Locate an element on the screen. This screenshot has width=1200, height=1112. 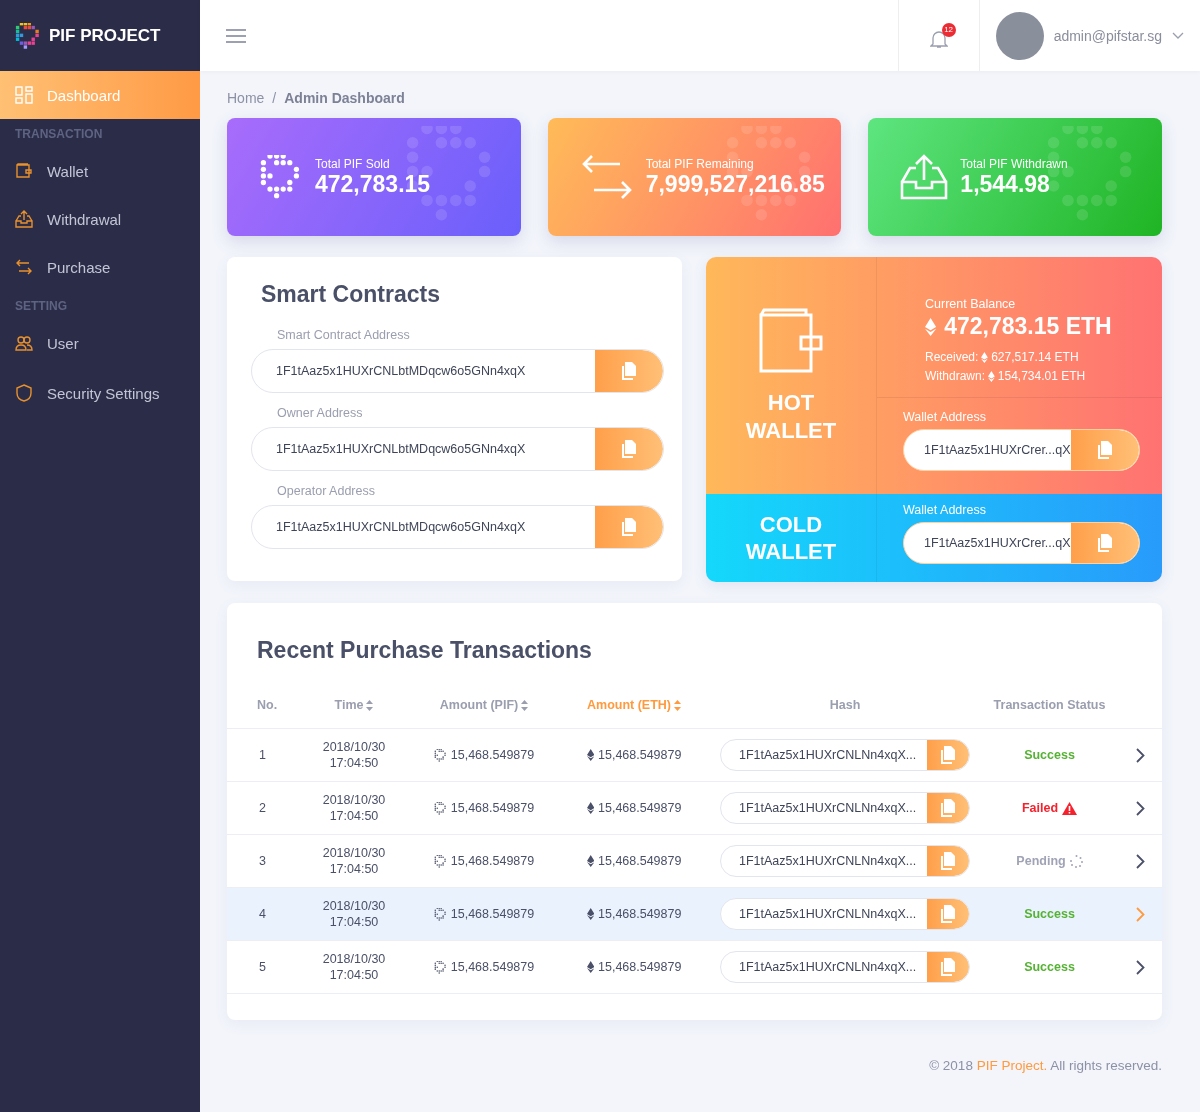
breadcrumb-link: Admin Dashboard is located at coordinates (344, 98).